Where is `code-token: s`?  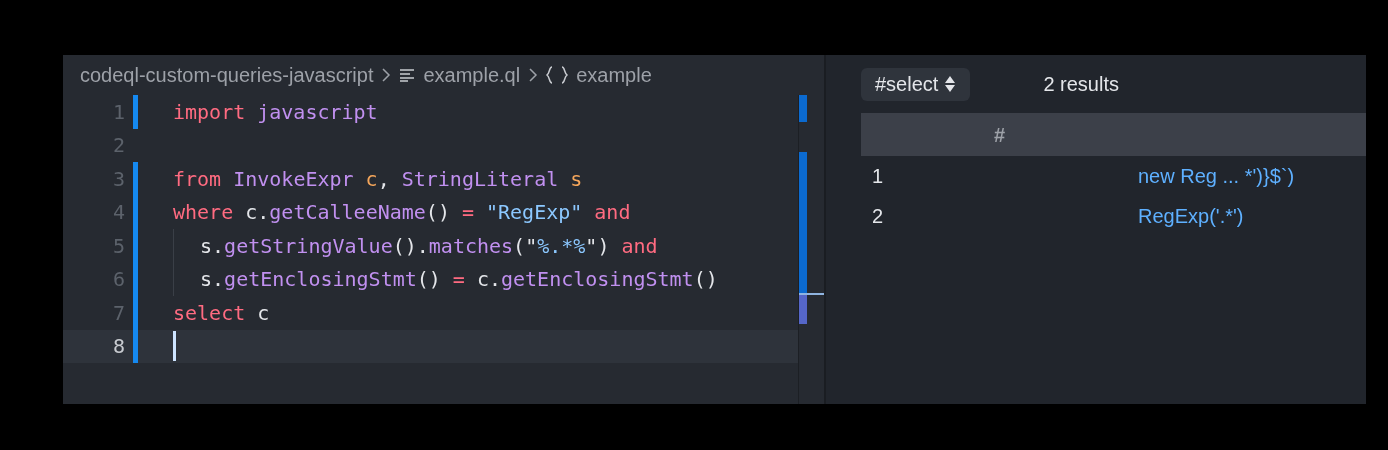
code-token: s is located at coordinates (576, 179).